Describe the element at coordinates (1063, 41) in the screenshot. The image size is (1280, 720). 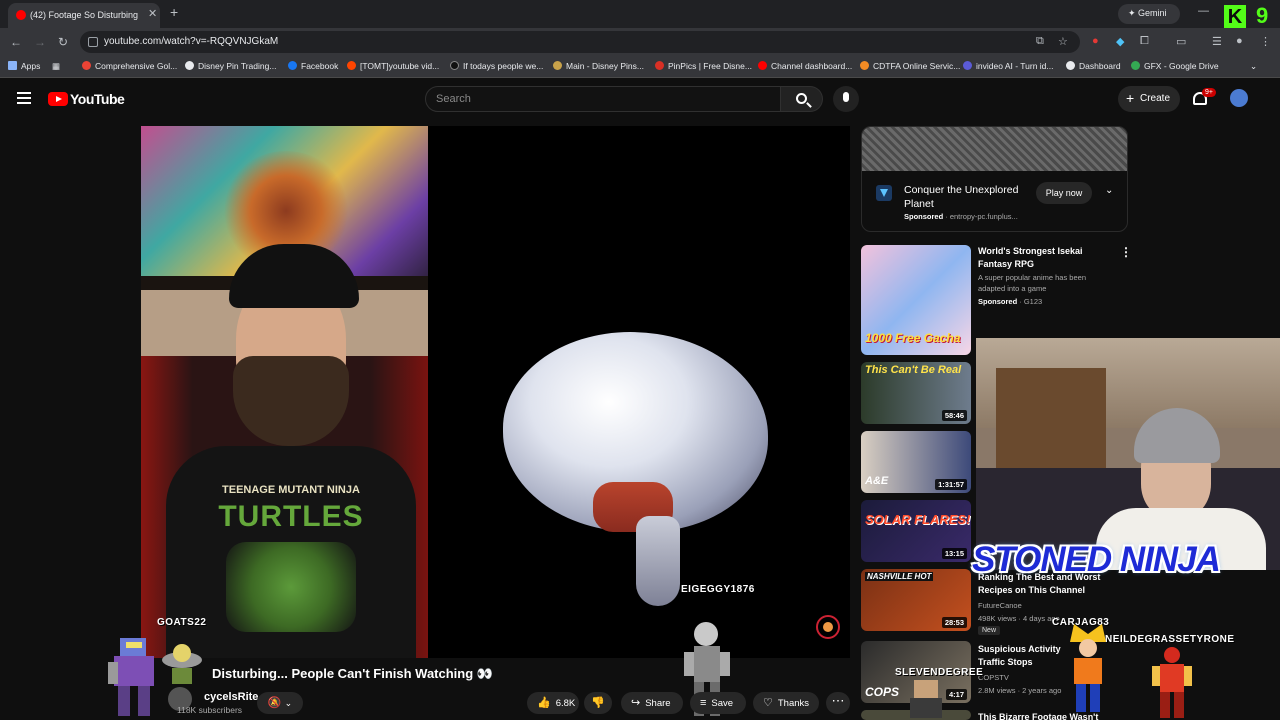
I see `bookmark-star-icon: ☆` at that location.